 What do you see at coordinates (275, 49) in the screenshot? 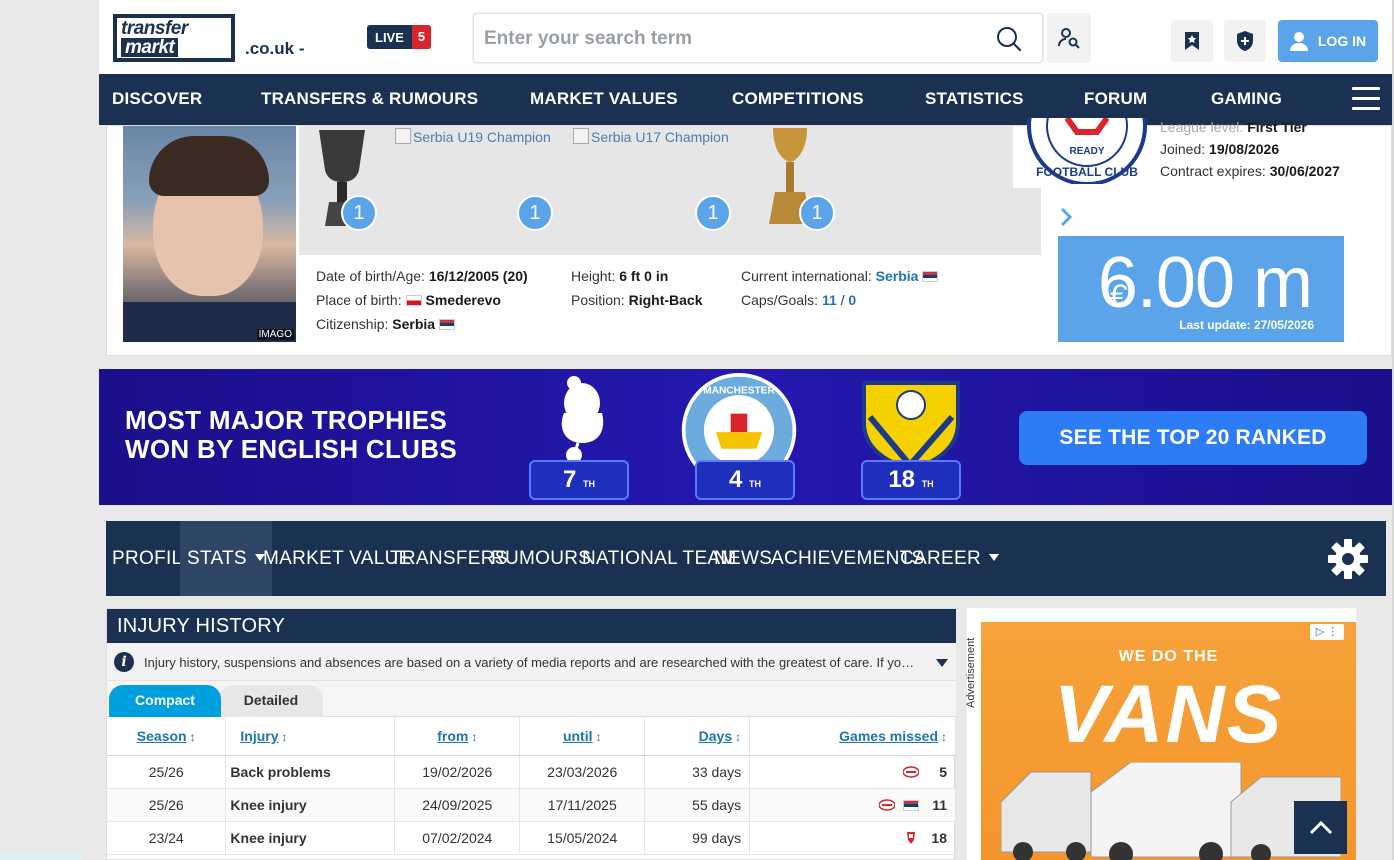
I see `domain-selector: .co.uk -` at bounding box center [275, 49].